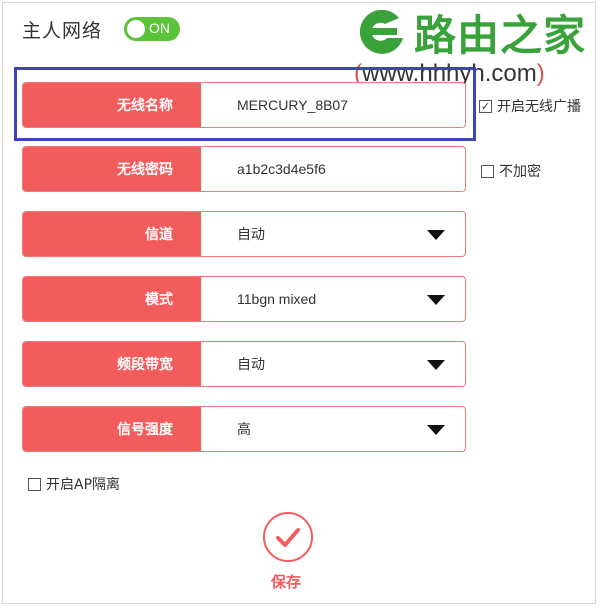  I want to click on host-network-toggle: ON, so click(152, 29).